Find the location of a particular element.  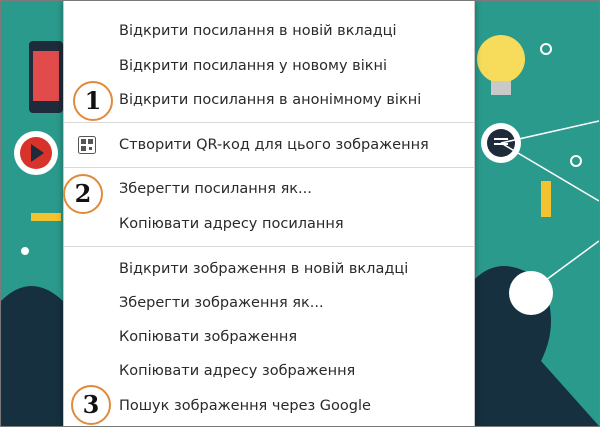

menu-item-copy-image: Копіювати зображення is located at coordinates (208, 337).